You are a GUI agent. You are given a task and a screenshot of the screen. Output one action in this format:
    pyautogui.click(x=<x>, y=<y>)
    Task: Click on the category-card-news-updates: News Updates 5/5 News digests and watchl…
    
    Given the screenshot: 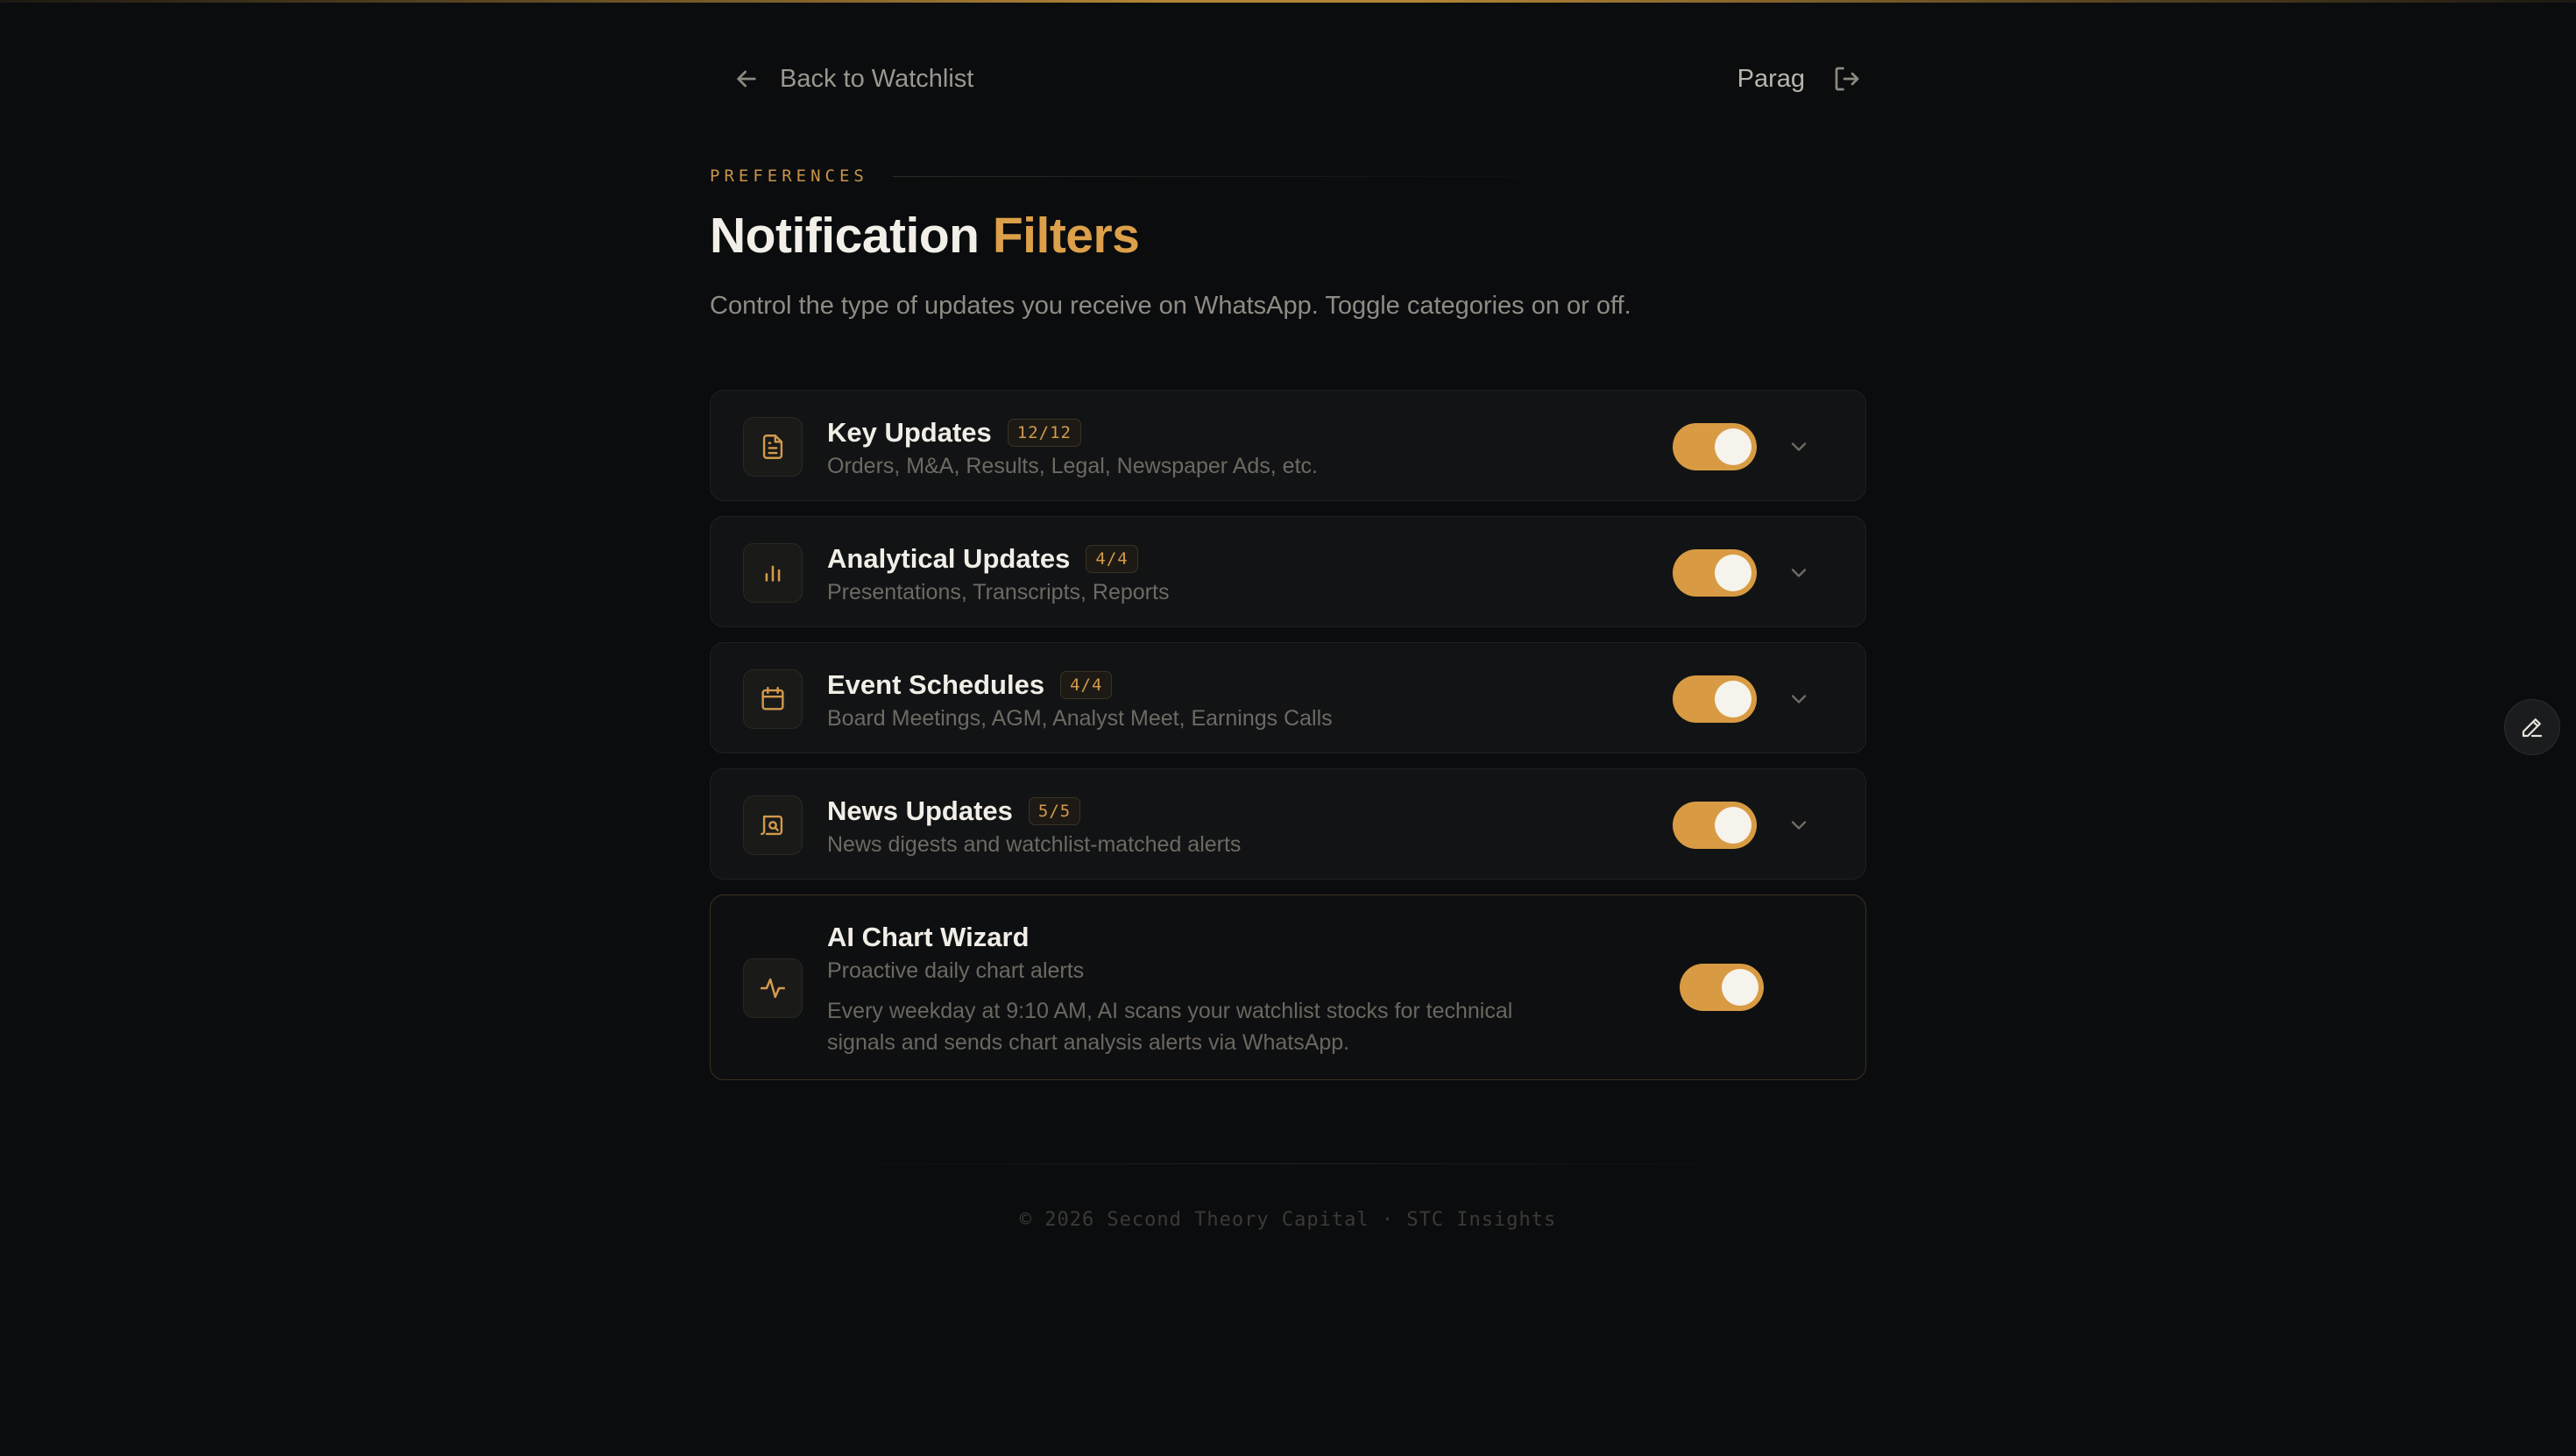 What is the action you would take?
    pyautogui.click(x=1288, y=824)
    